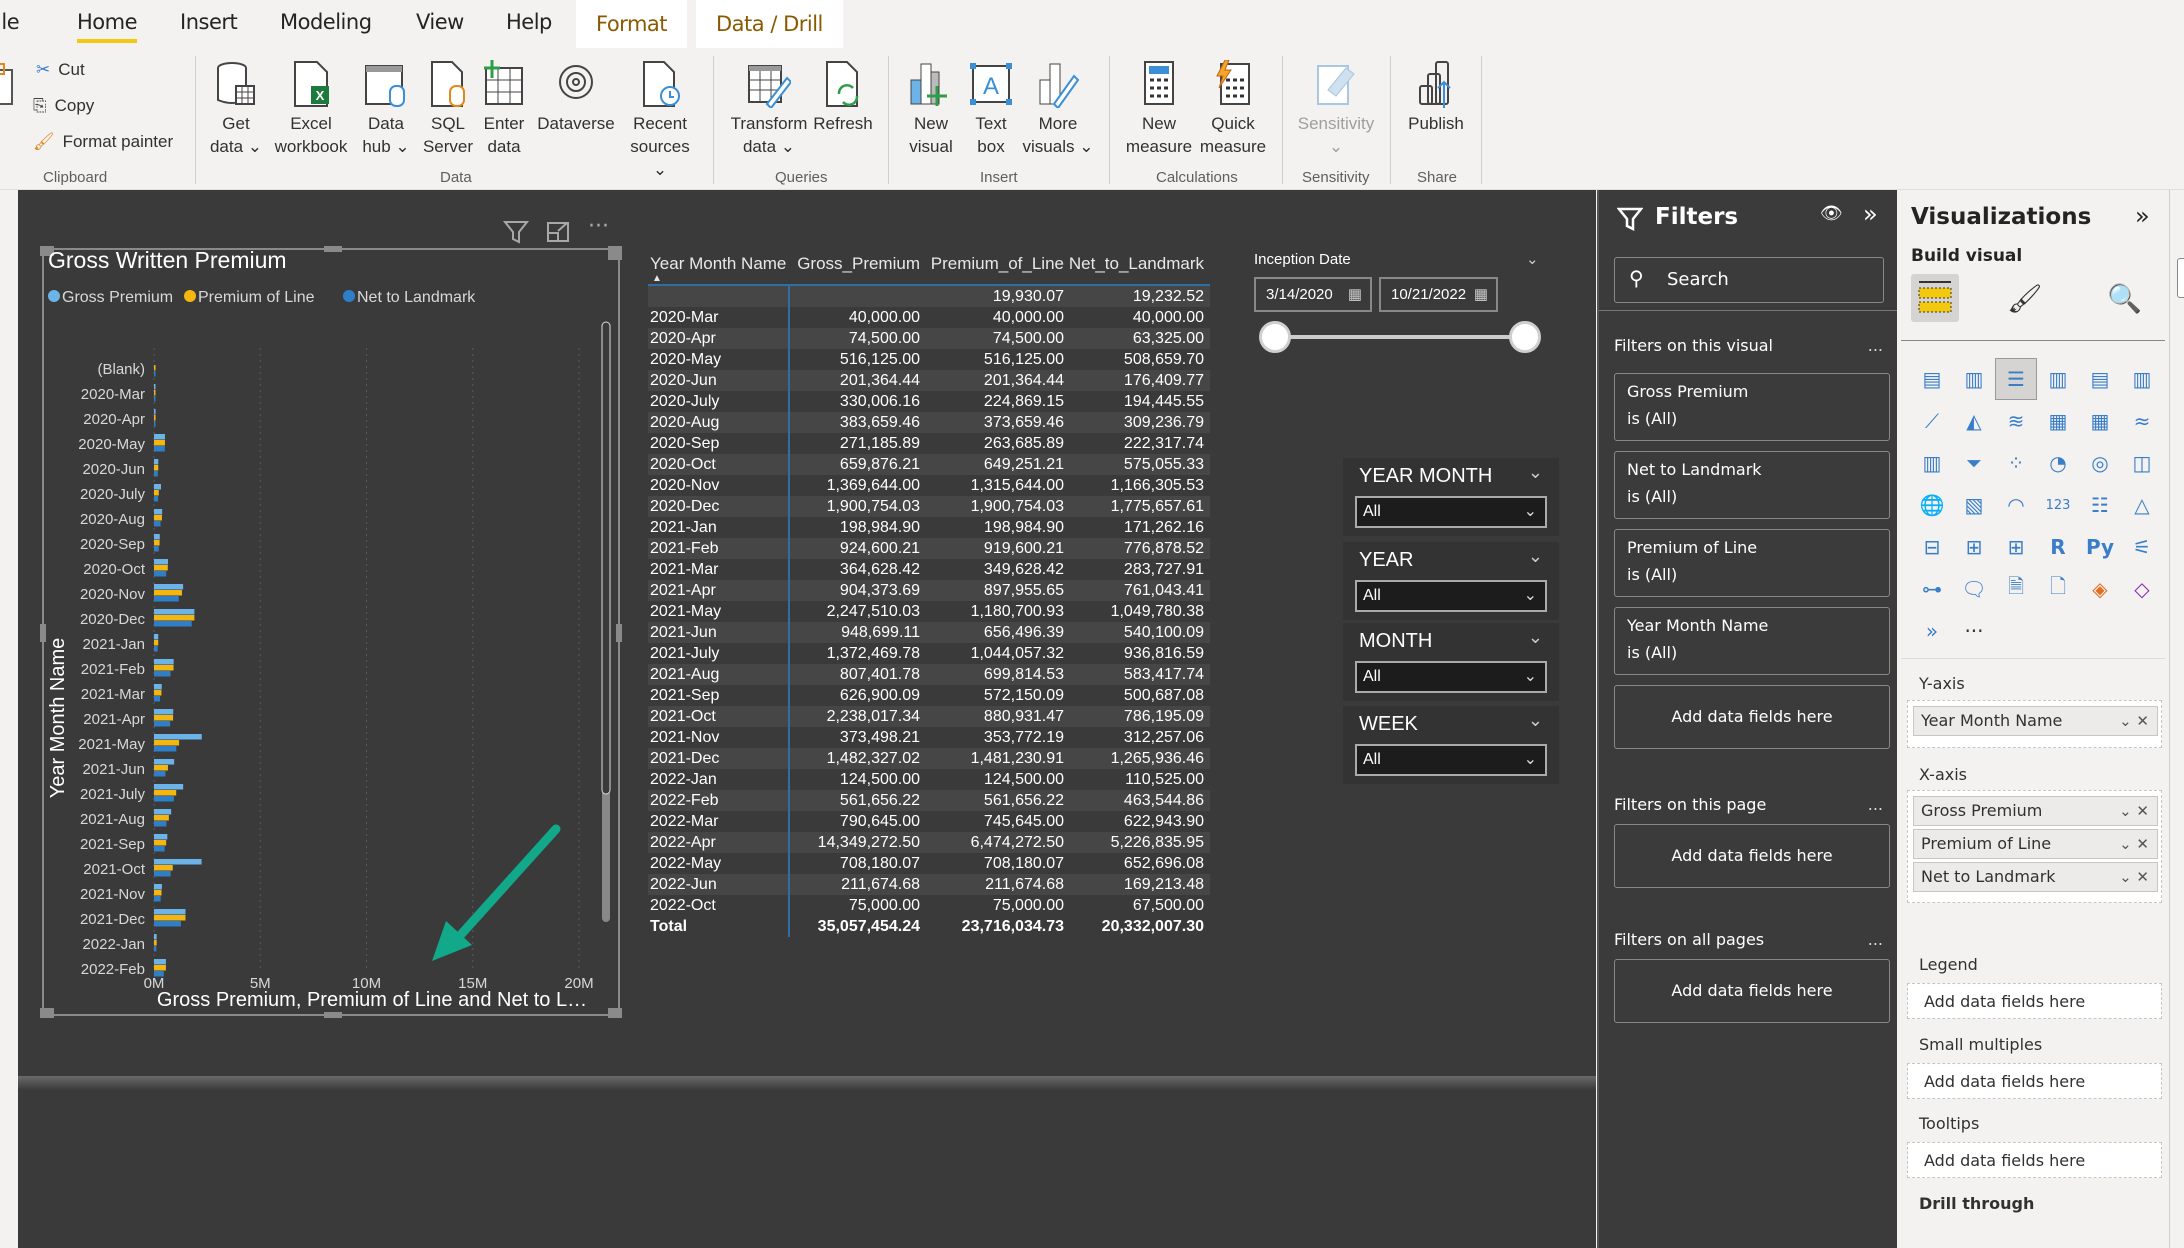 The width and height of the screenshot is (2184, 1248). Describe the element at coordinates (606, 558) in the screenshot. I see `chart-scrollbar-thumb` at that location.